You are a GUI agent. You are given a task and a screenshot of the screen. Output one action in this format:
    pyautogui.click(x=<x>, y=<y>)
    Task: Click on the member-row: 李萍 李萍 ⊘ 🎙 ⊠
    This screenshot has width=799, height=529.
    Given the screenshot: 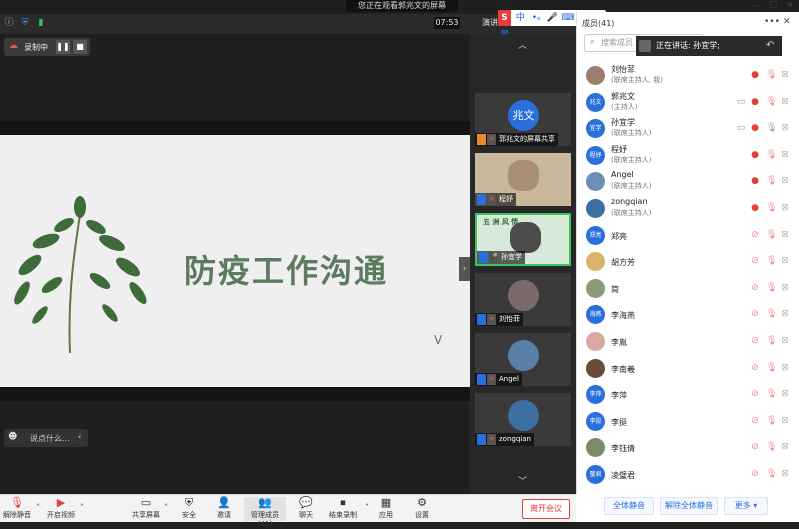 What is the action you would take?
    pyautogui.click(x=689, y=395)
    